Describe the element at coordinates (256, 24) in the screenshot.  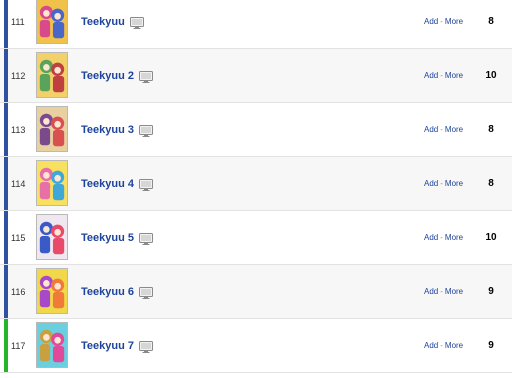
I see `list-row: 111 Teekyuu Add - More 8` at that location.